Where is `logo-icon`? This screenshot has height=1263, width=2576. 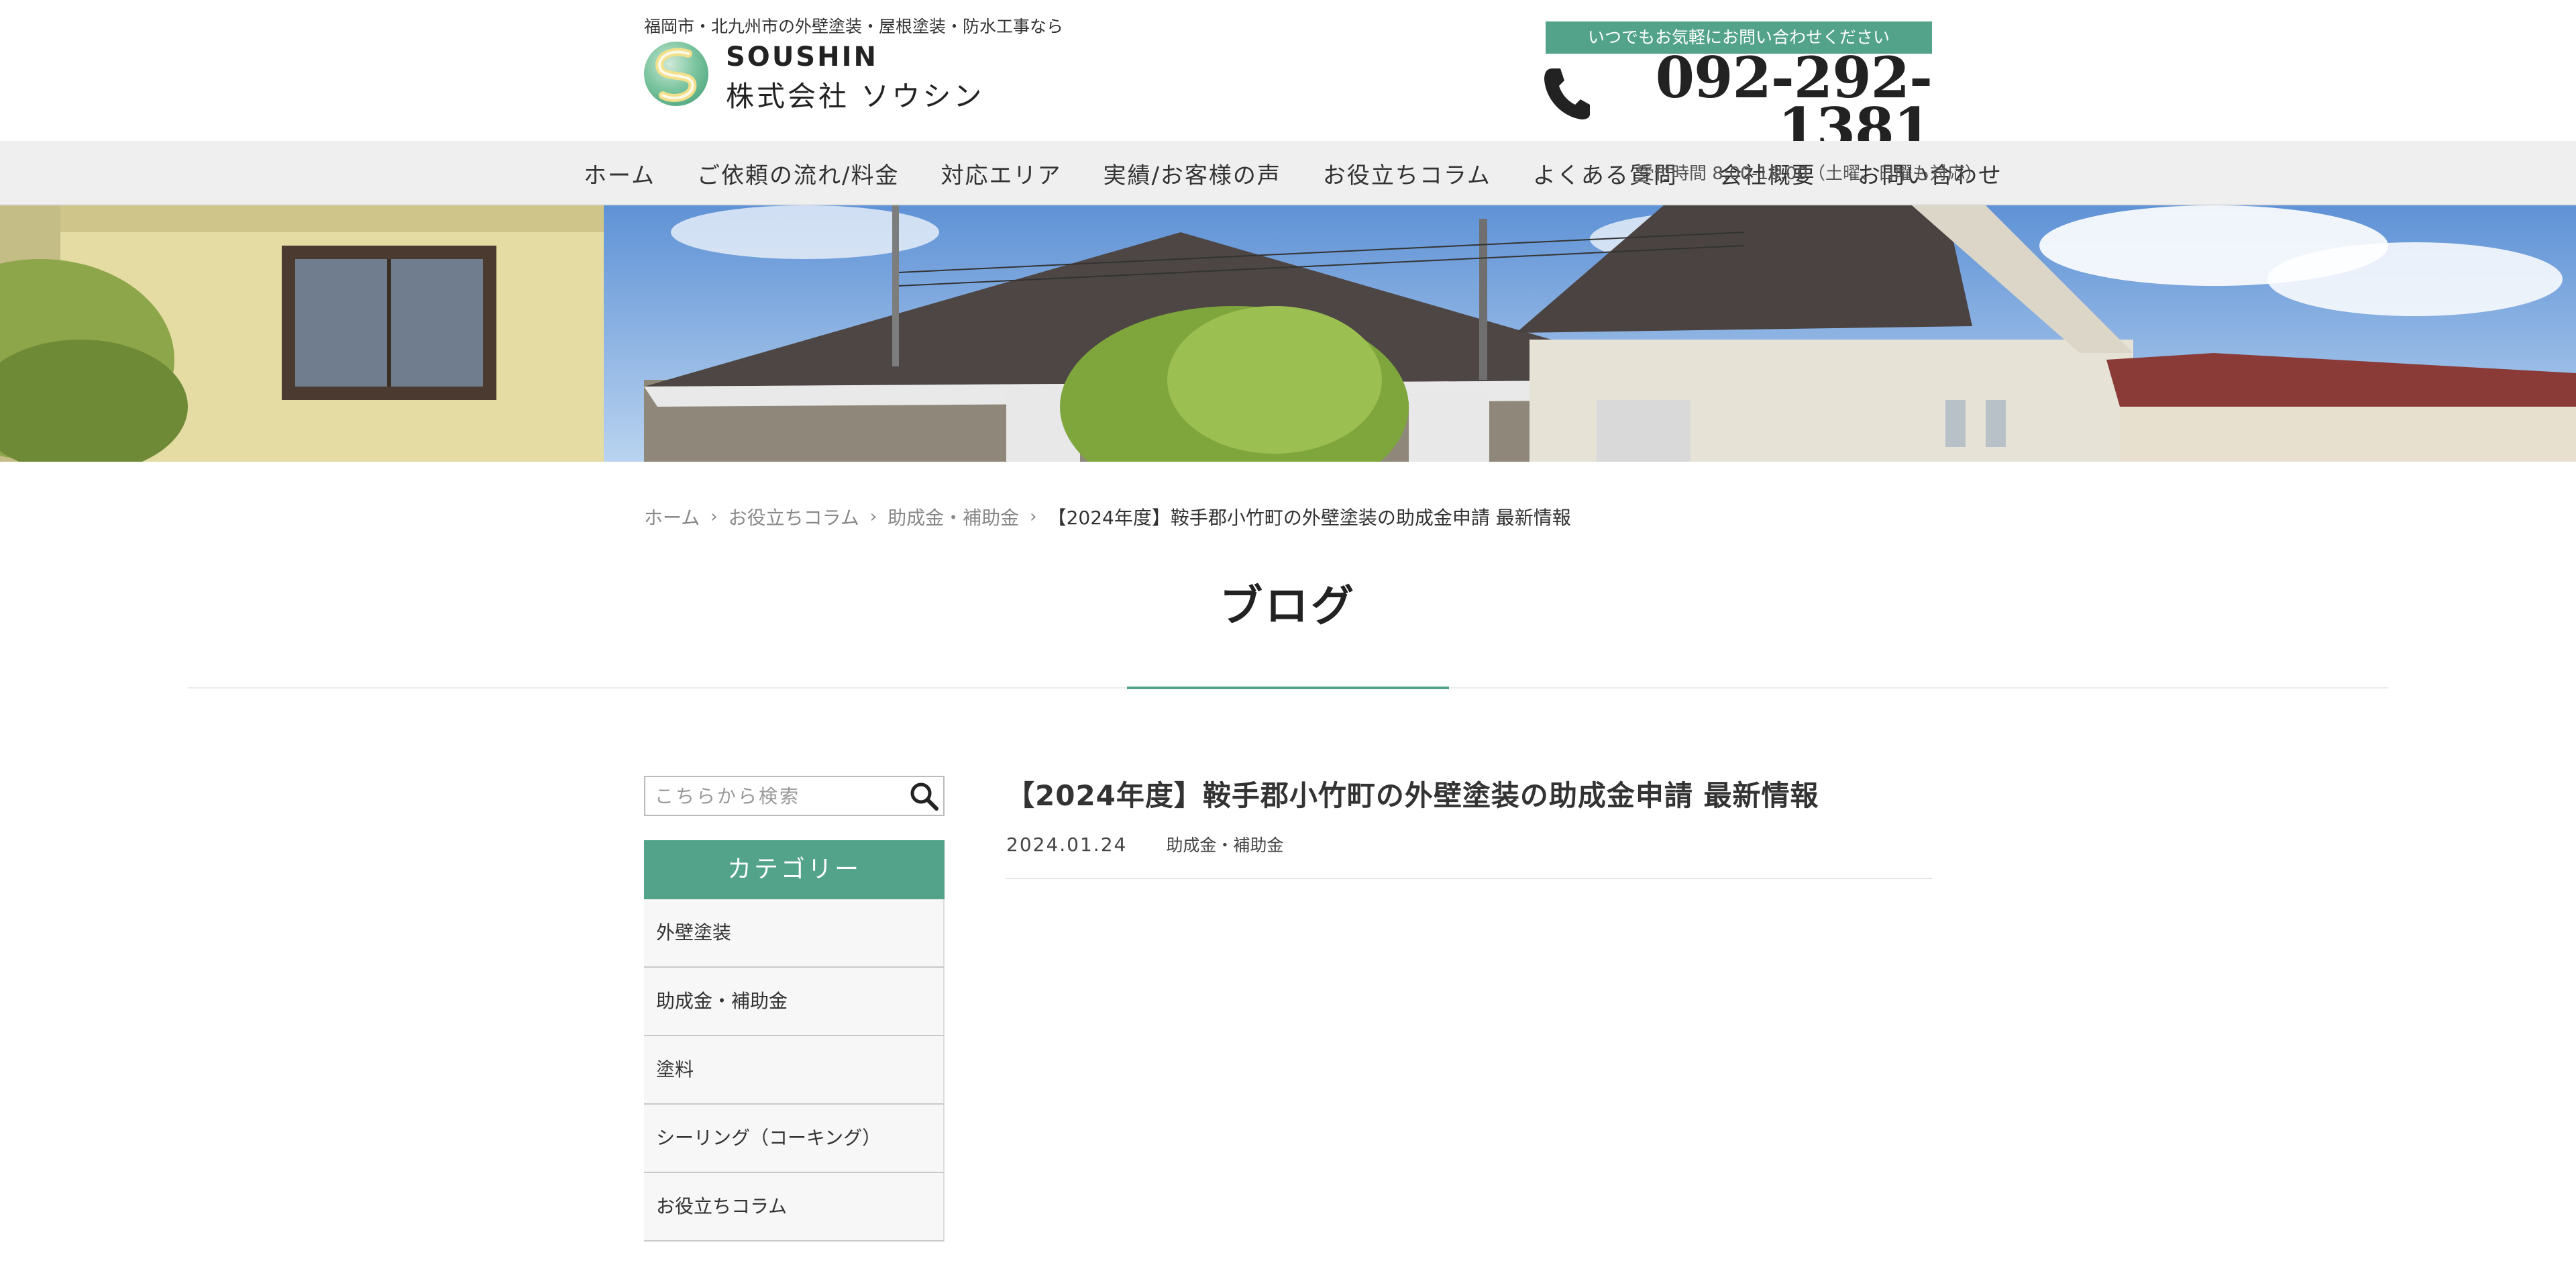
logo-icon is located at coordinates (676, 74).